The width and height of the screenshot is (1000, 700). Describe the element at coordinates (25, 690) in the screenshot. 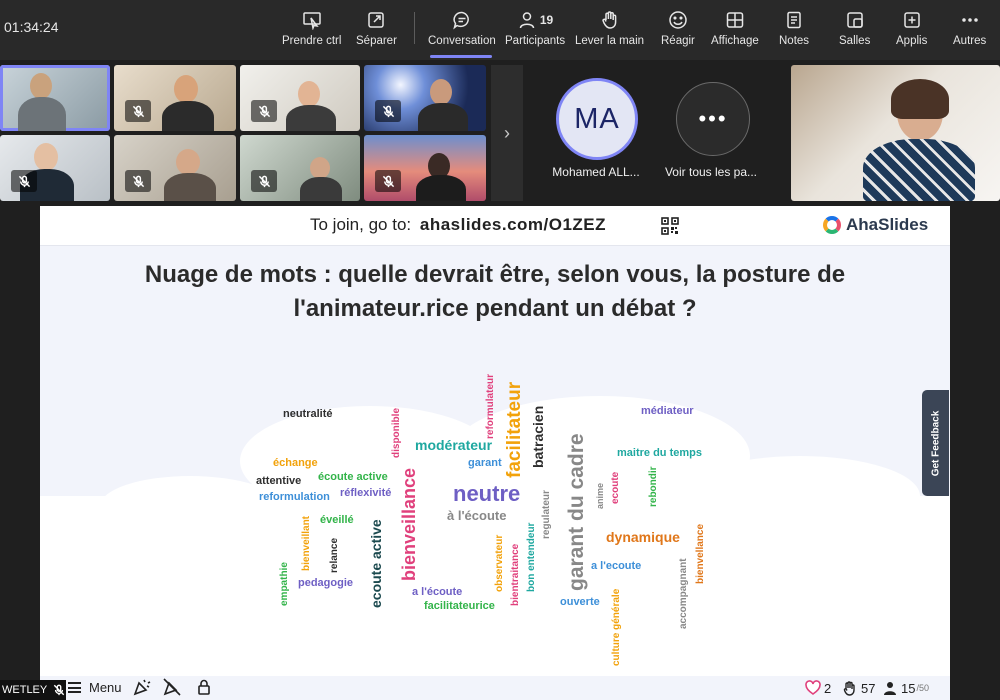

I see `presenter-name: WETLEY` at that location.